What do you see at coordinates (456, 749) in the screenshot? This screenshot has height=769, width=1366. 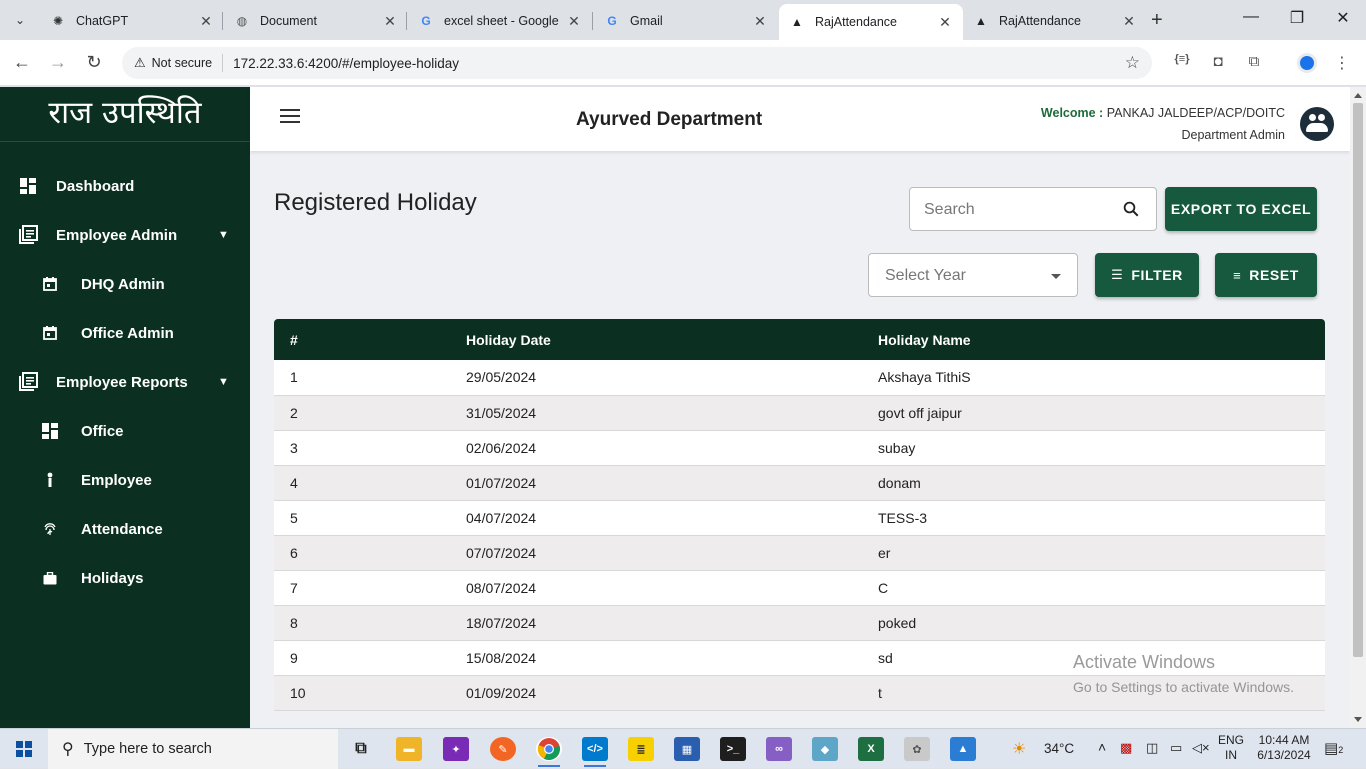 I see `app-icon-purple: ✦` at bounding box center [456, 749].